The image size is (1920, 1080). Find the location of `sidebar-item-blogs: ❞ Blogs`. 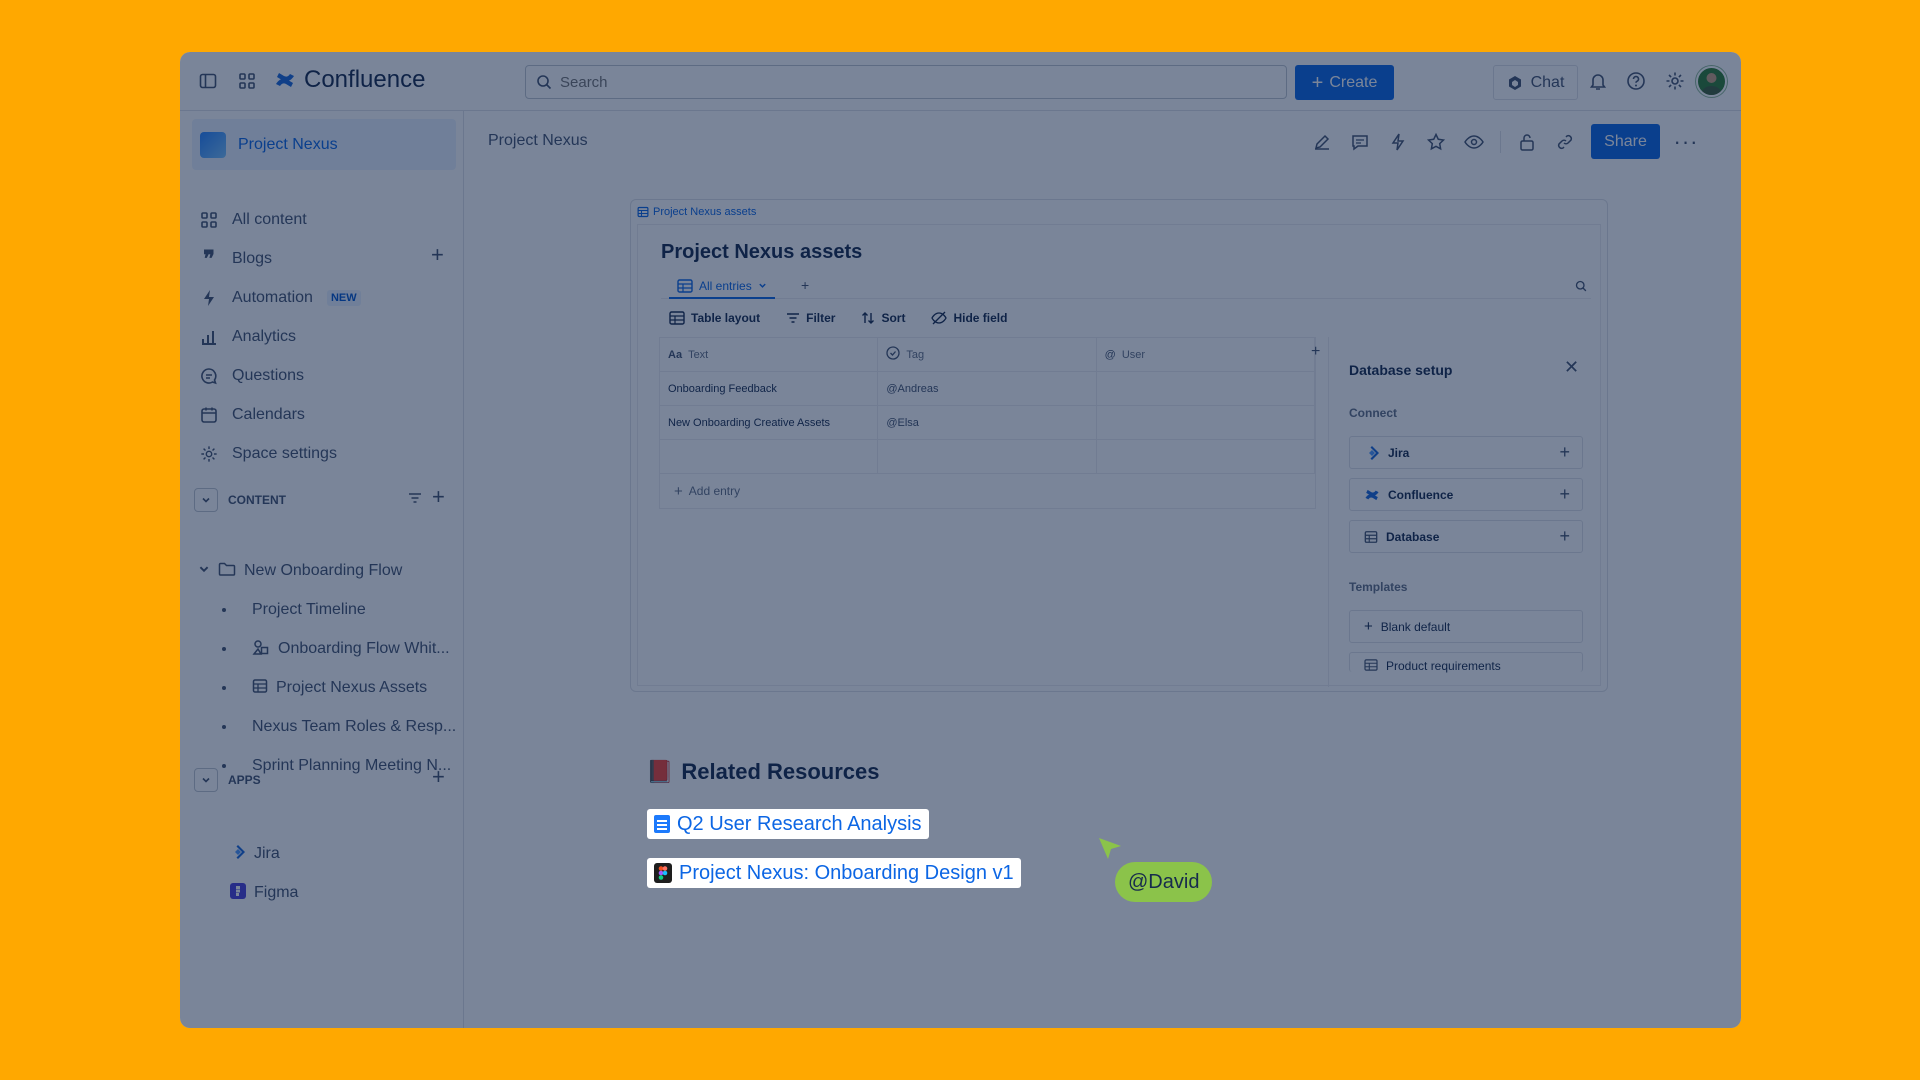

sidebar-item-blogs: ❞ Blogs is located at coordinates (235, 259).